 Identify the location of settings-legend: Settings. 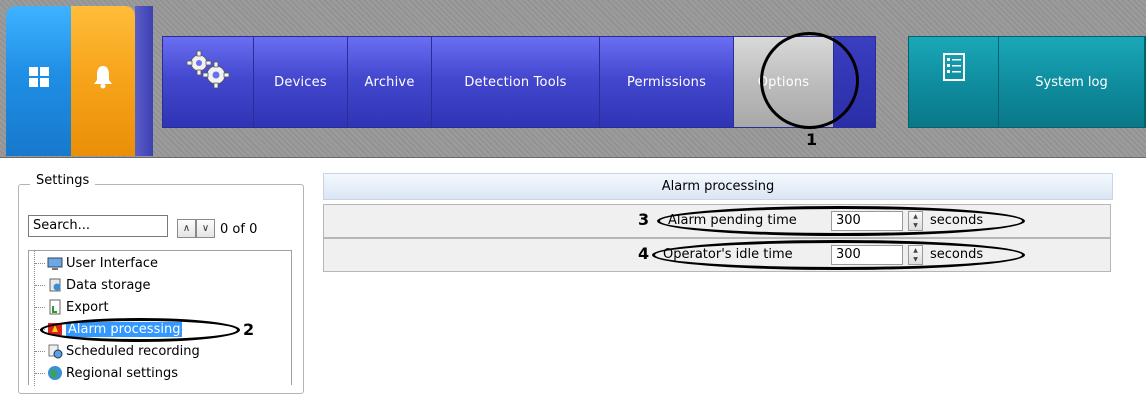
(63, 180).